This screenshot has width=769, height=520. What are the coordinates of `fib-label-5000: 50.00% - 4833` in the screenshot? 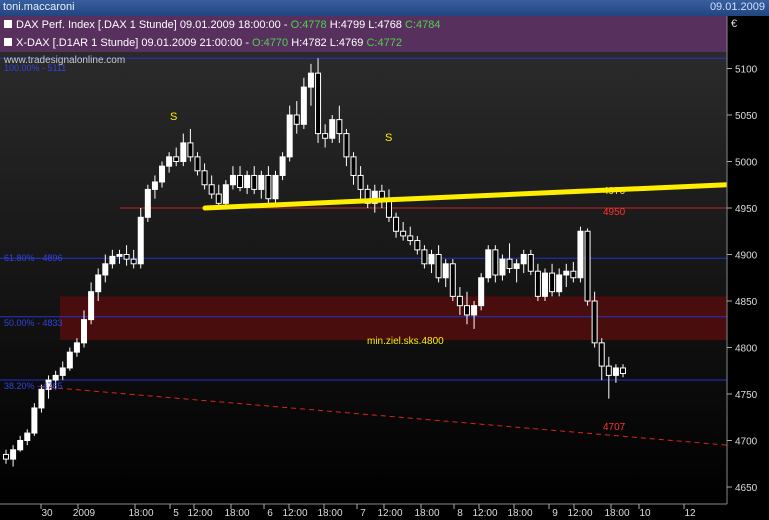 It's located at (33, 323).